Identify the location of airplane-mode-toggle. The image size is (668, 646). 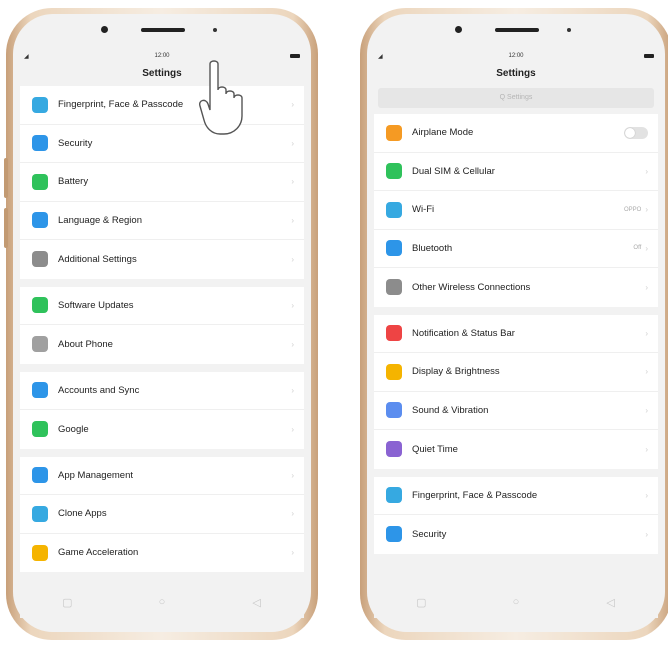
(636, 132).